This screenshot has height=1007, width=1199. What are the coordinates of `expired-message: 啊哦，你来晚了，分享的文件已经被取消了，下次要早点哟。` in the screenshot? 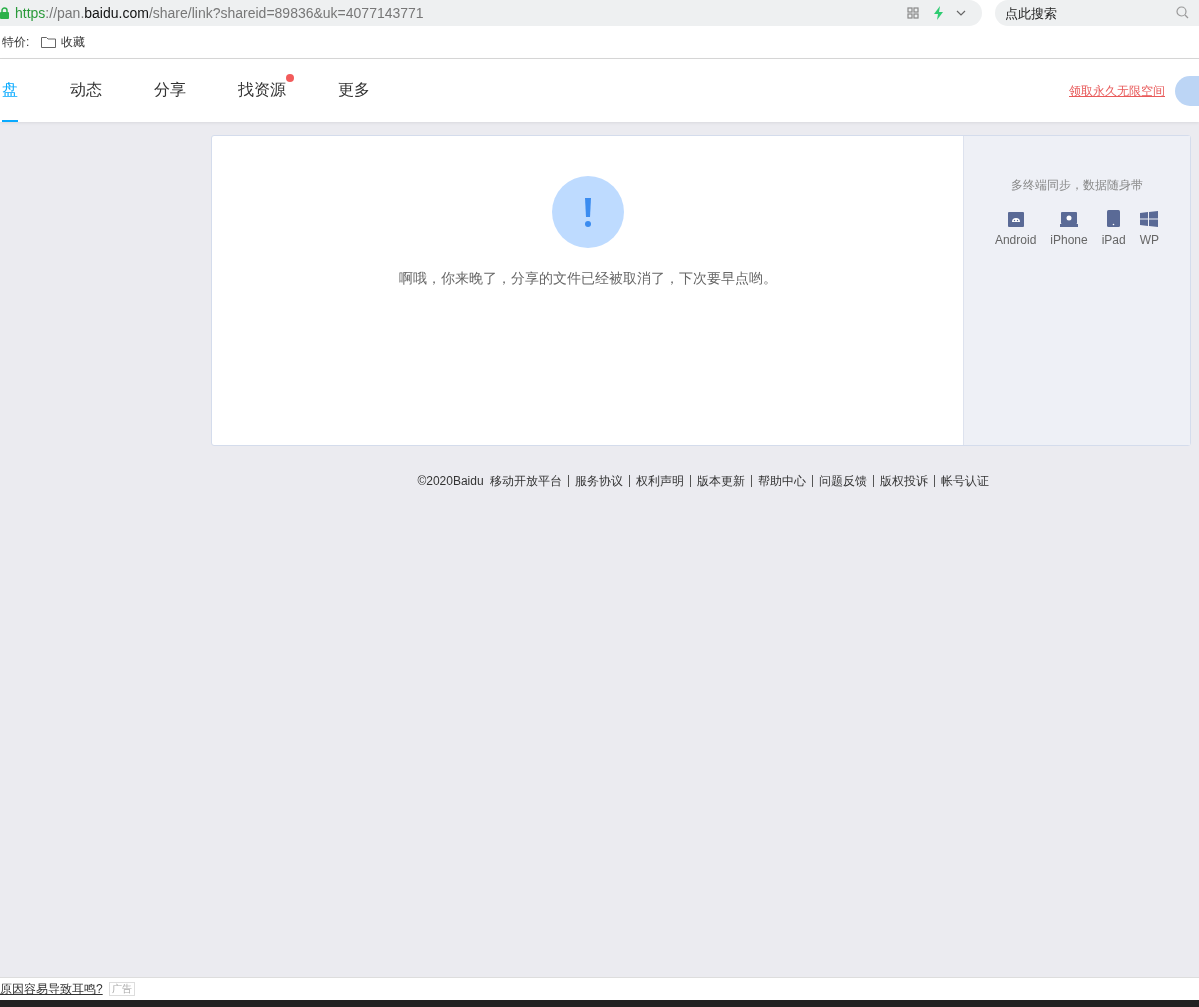 It's located at (587, 278).